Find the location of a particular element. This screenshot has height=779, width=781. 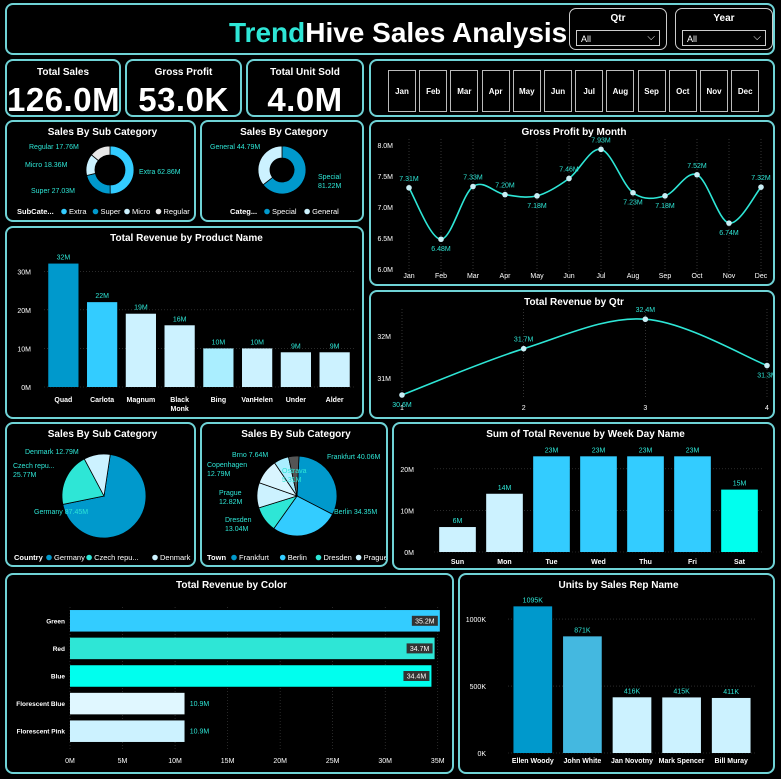

year-slicer-label: Year is located at coordinates (724, 18).